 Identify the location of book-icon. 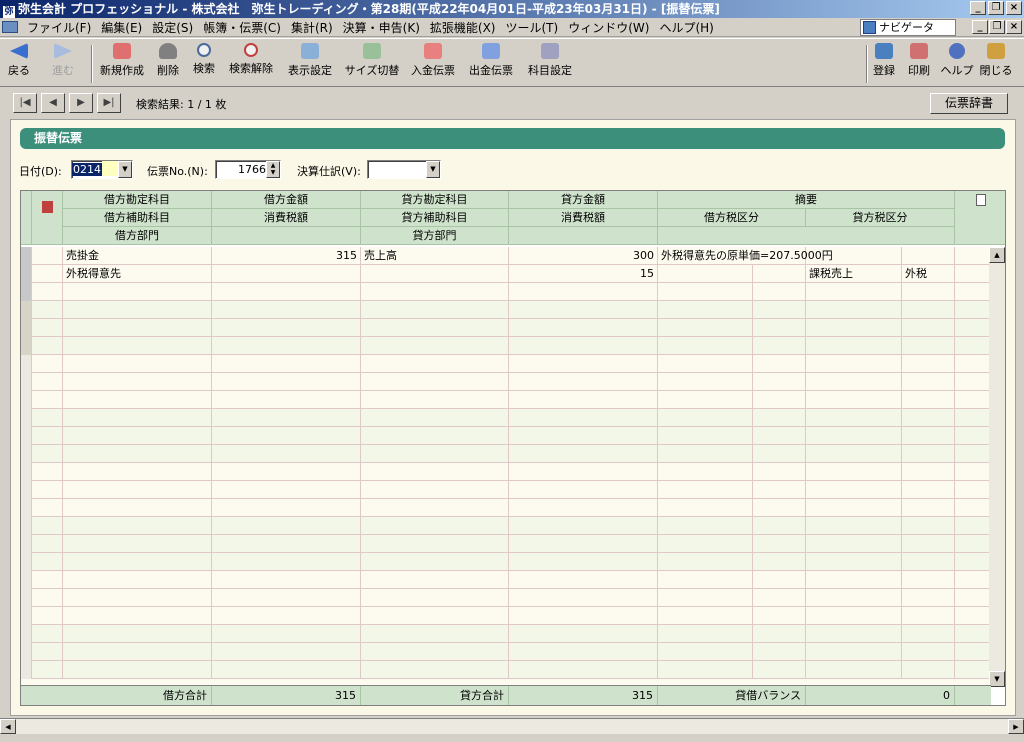
(47, 207).